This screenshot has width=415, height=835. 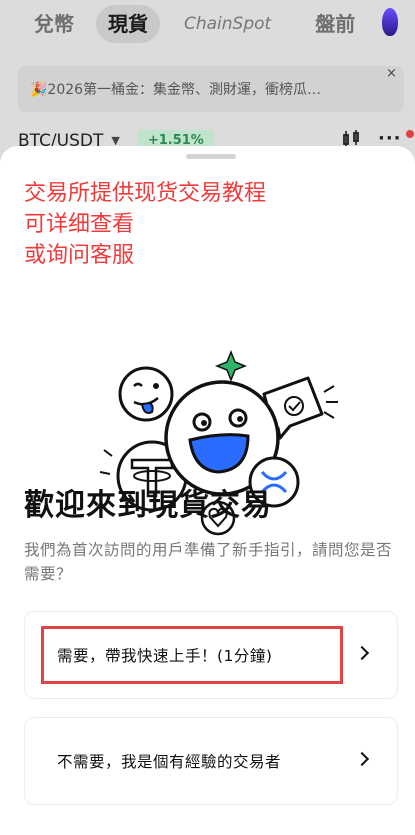 What do you see at coordinates (128, 24) in the screenshot?
I see `tab-spot: 現貨` at bounding box center [128, 24].